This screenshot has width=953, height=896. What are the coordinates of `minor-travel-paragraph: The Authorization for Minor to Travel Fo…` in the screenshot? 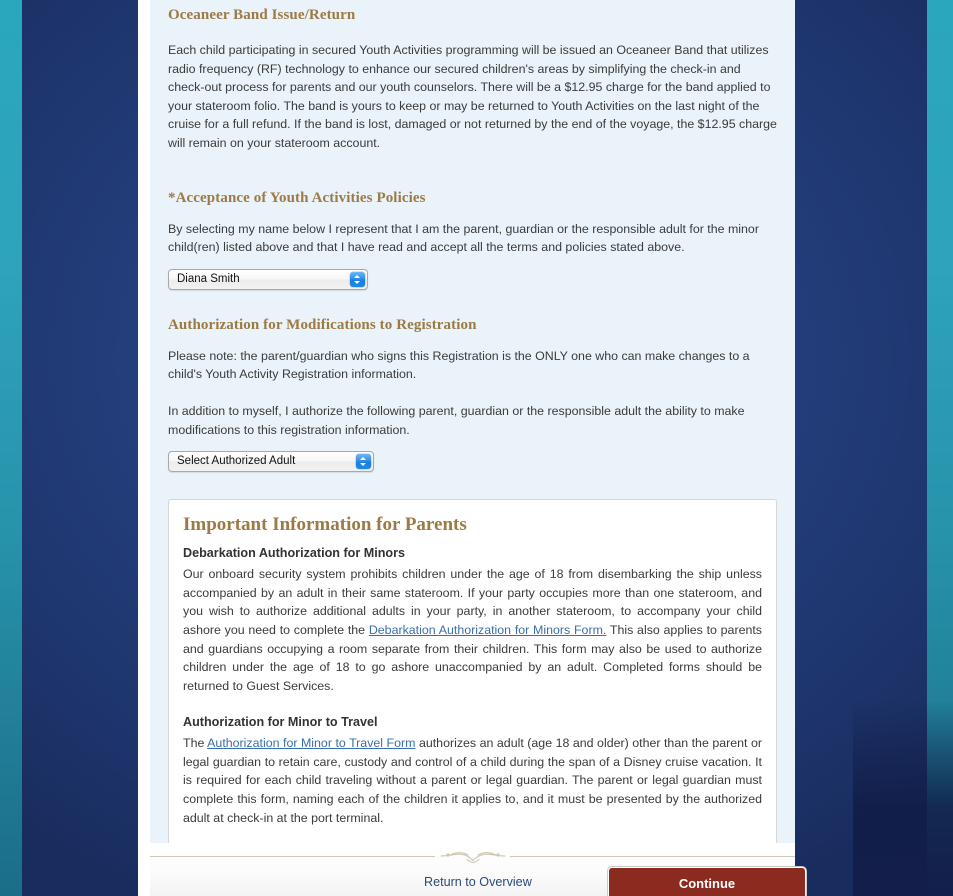 It's located at (472, 780).